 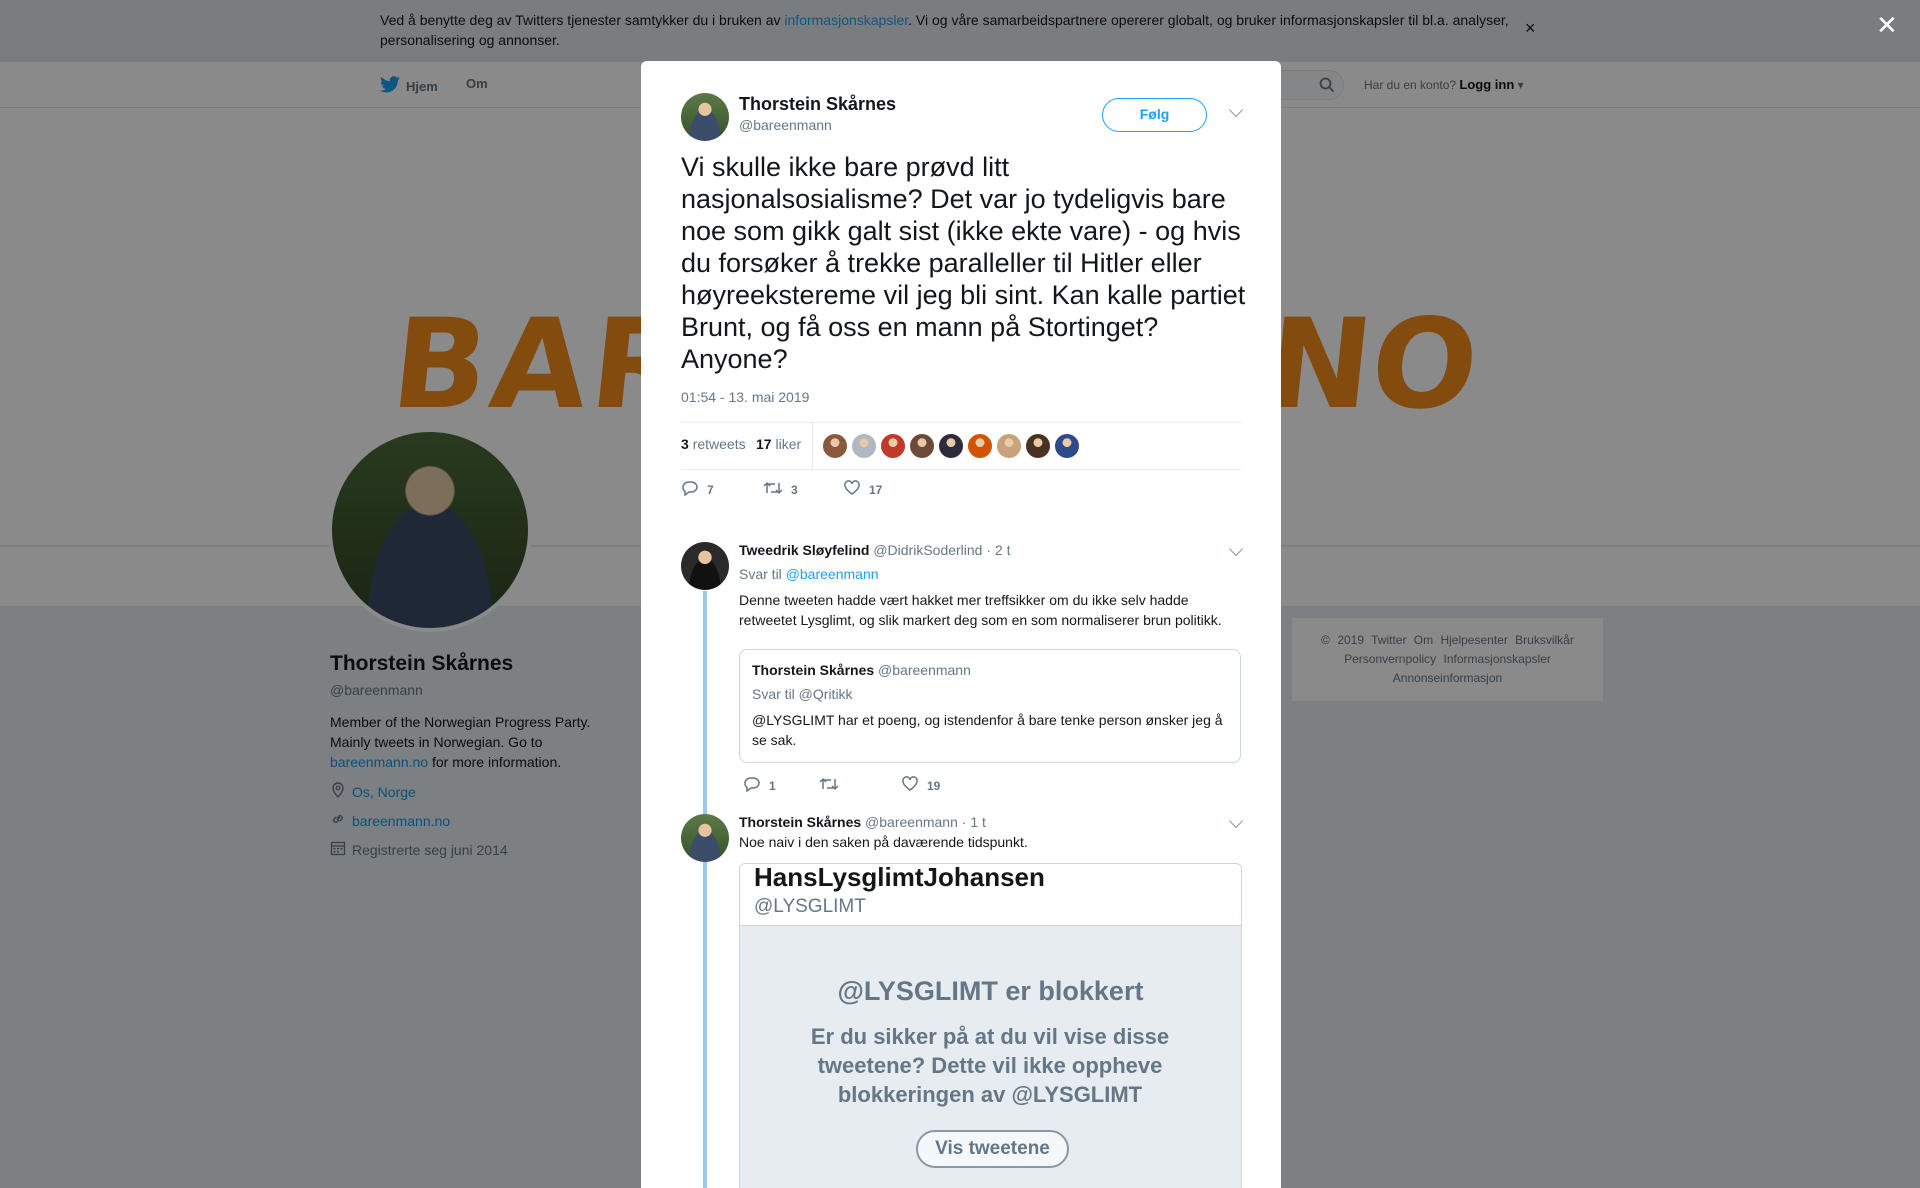 I want to click on reply2-author-name: Thorstein Skårnes, so click(x=800, y=822).